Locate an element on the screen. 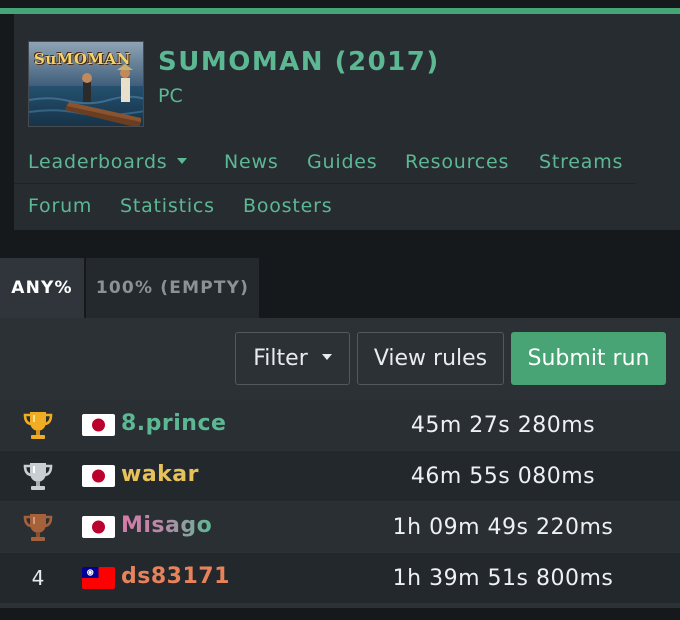 Image resolution: width=680 pixels, height=620 pixels. nav-leaderboards-label: Leaderboards is located at coordinates (98, 162).